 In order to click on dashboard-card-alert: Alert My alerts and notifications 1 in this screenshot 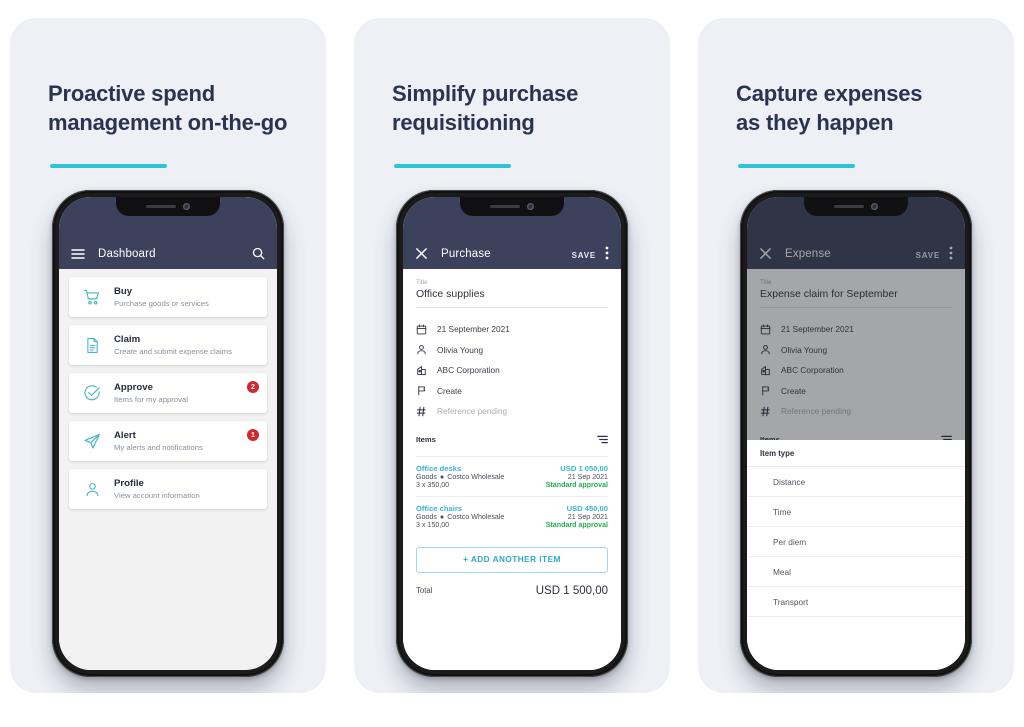, I will do `click(168, 441)`.